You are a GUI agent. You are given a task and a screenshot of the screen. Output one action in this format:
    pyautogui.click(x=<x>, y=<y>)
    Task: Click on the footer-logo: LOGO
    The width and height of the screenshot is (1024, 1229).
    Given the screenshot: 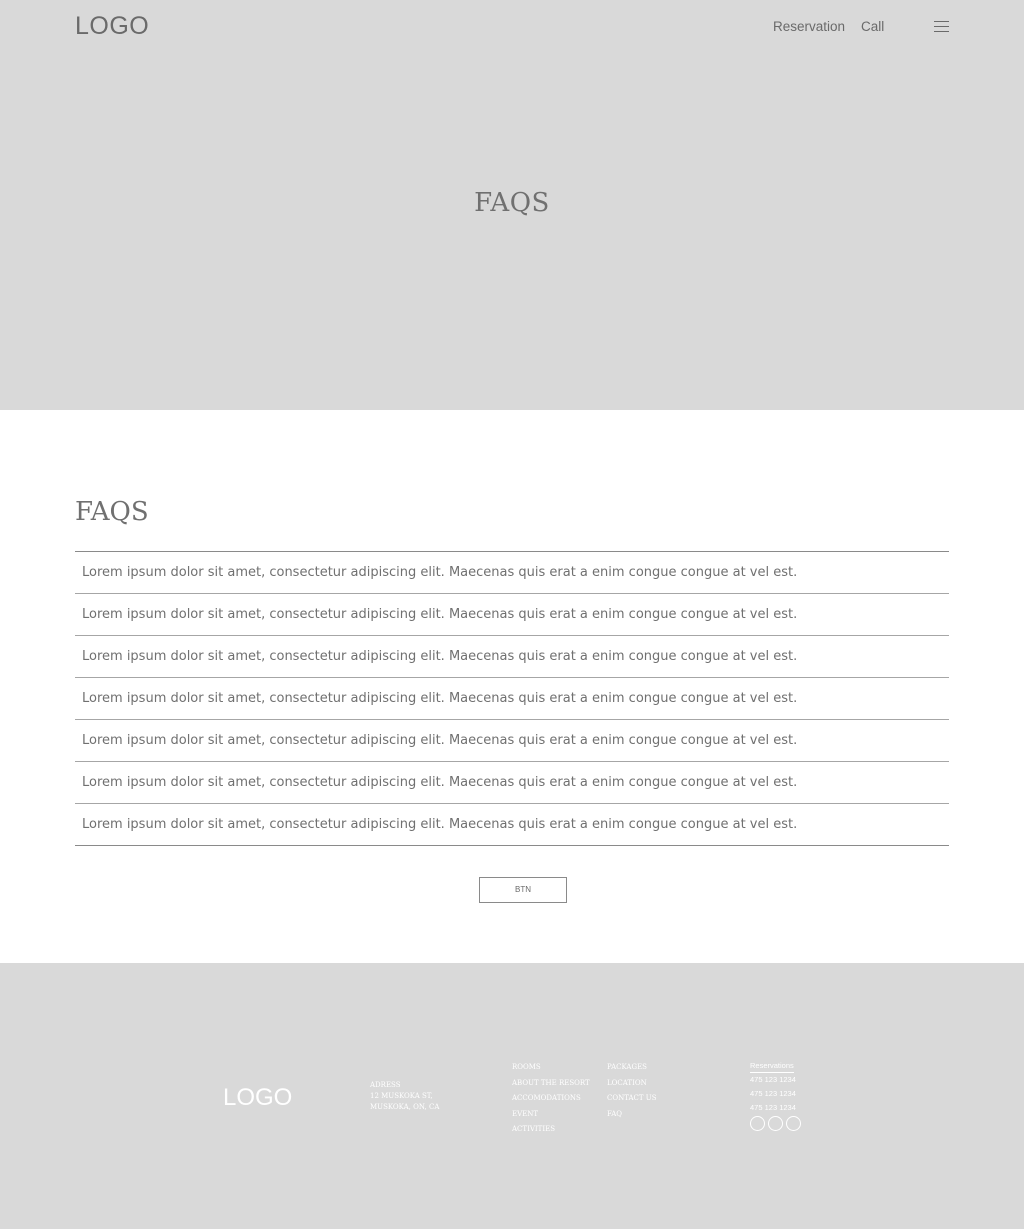 What is the action you would take?
    pyautogui.click(x=257, y=1098)
    